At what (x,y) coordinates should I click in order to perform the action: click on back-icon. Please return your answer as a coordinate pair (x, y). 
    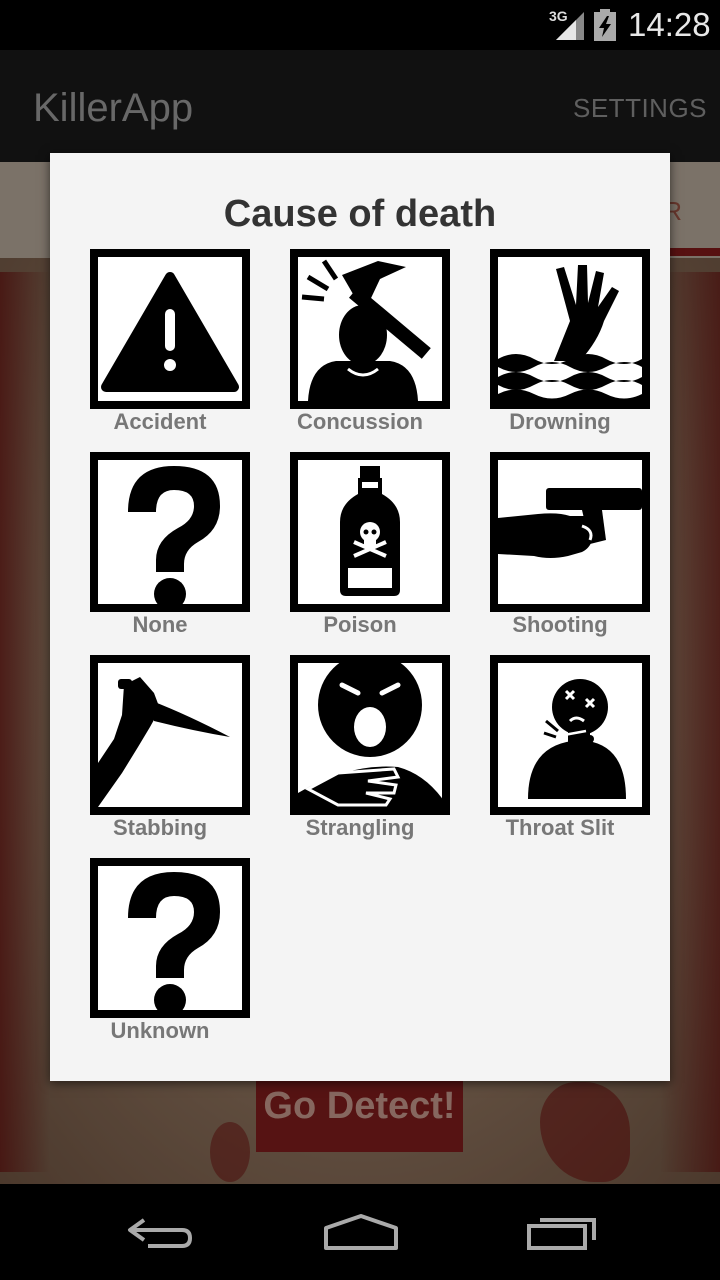
    Looking at the image, I should click on (161, 1232).